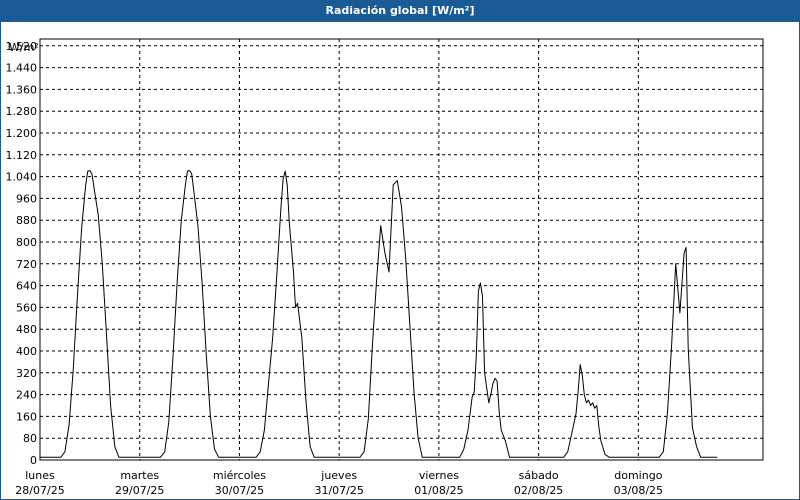 This screenshot has width=800, height=500. What do you see at coordinates (338, 490) in the screenshot?
I see `x-tick-date-label: 31/07/25` at bounding box center [338, 490].